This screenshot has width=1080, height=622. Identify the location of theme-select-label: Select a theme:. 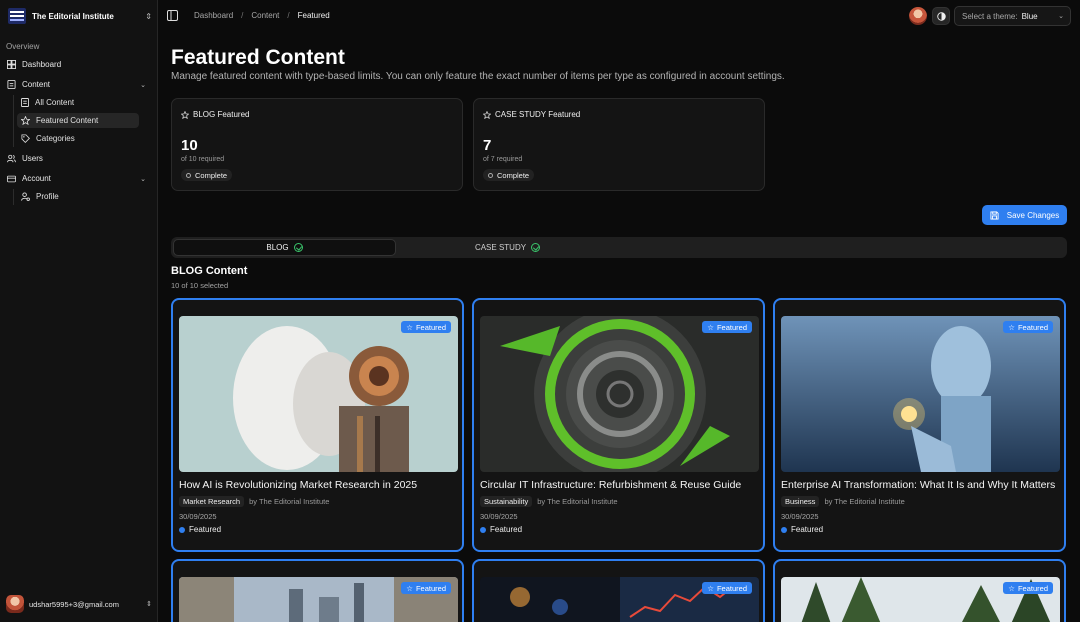
(990, 16).